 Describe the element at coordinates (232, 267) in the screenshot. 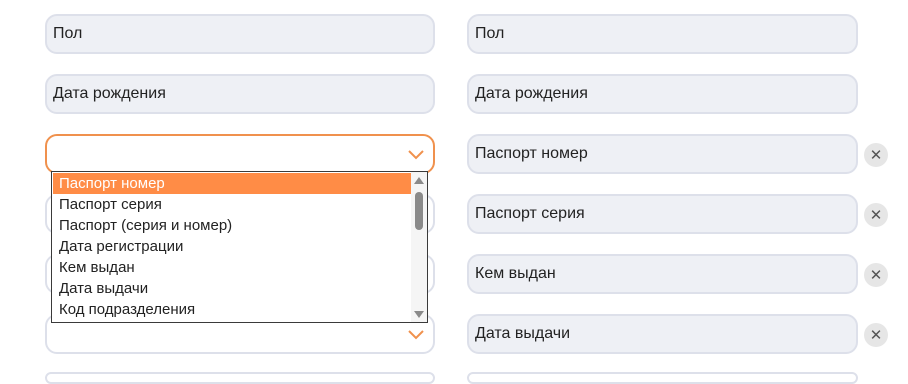

I see `dropdown-option-issued-by: Кем выдан` at that location.